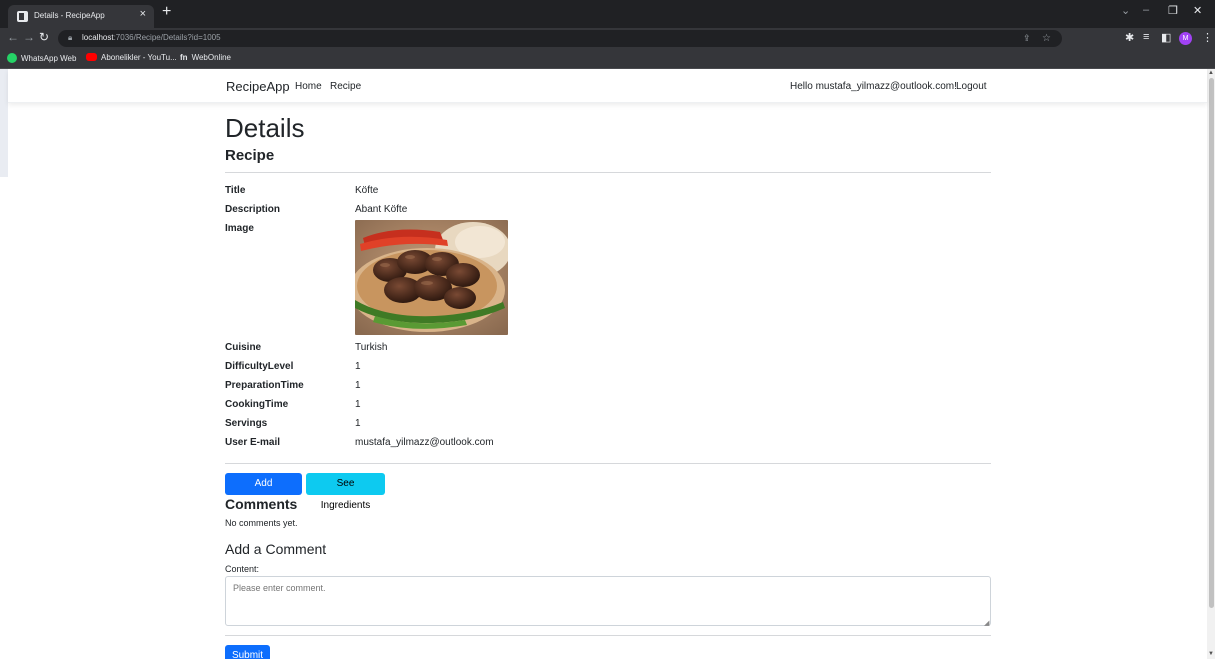  I want to click on detail-value-cuisine: Turkish, so click(371, 347).